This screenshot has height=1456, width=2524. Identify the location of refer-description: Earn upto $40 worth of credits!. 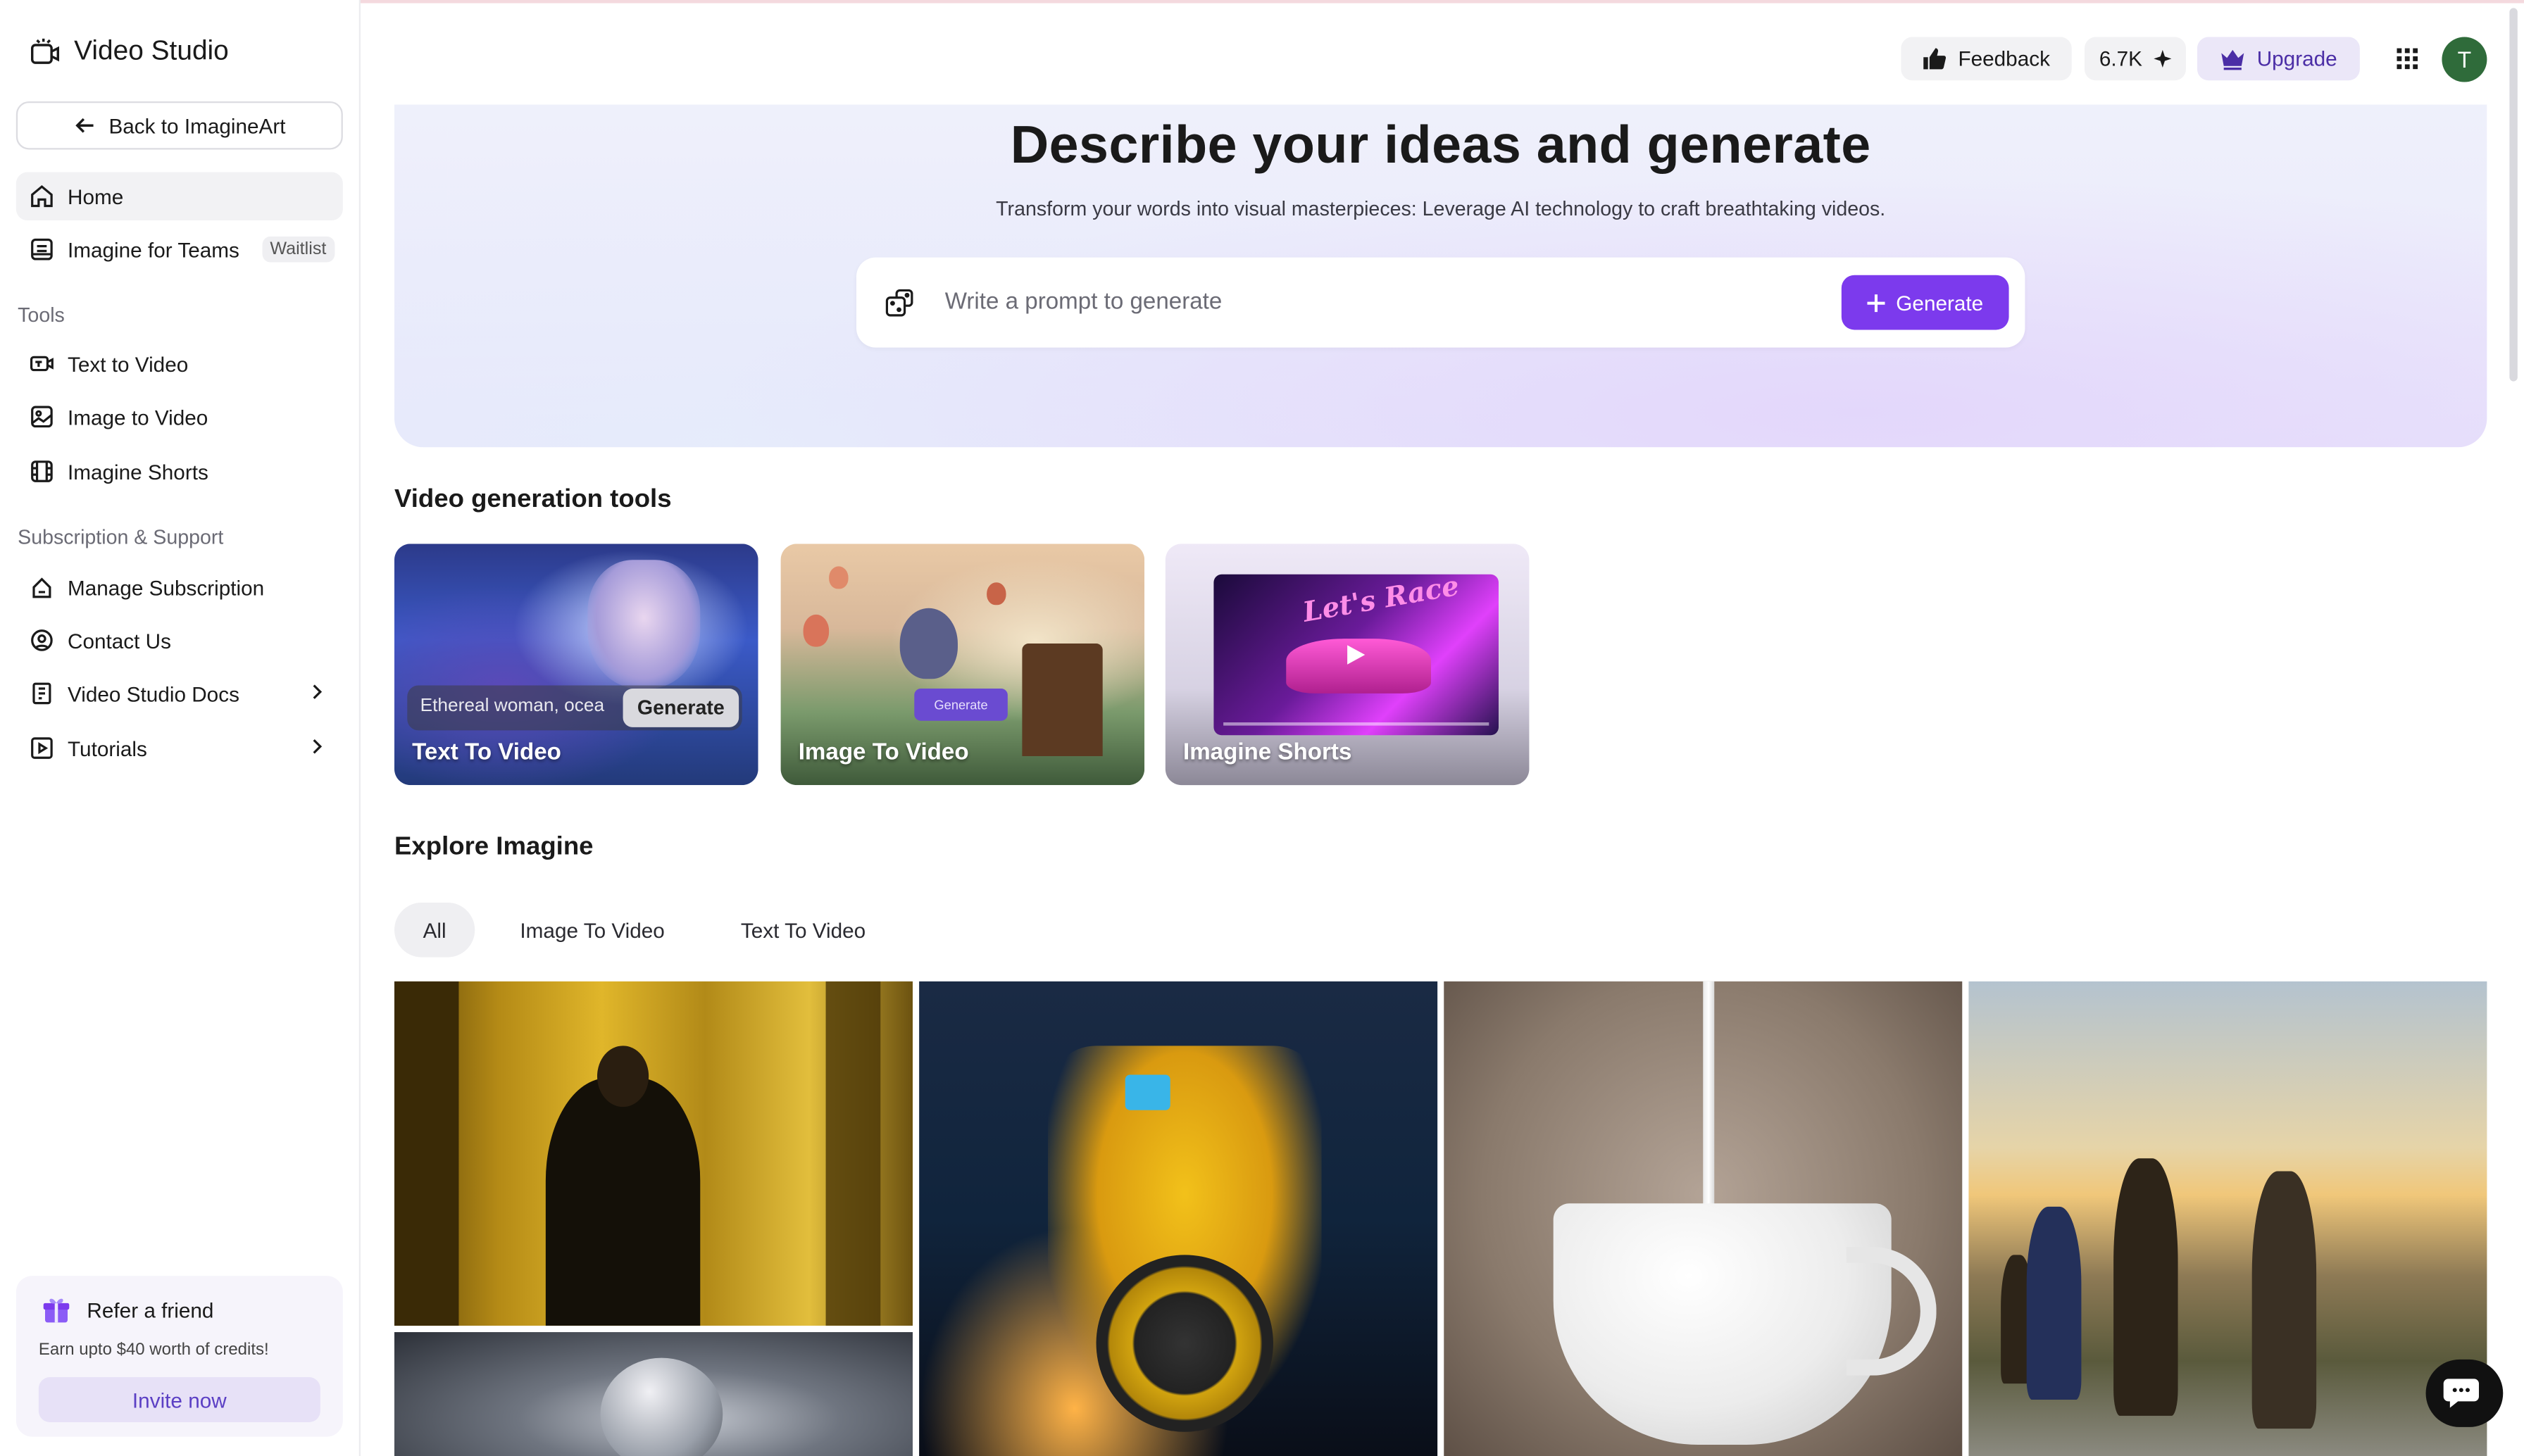
(153, 1350).